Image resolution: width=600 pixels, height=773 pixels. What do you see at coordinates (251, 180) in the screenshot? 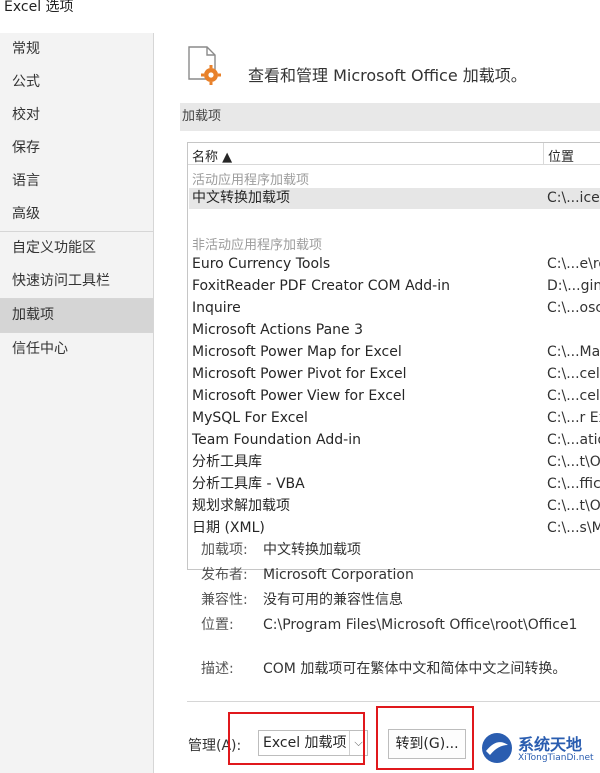
I see `group-label-active: 活动应用程序加载项` at bounding box center [251, 180].